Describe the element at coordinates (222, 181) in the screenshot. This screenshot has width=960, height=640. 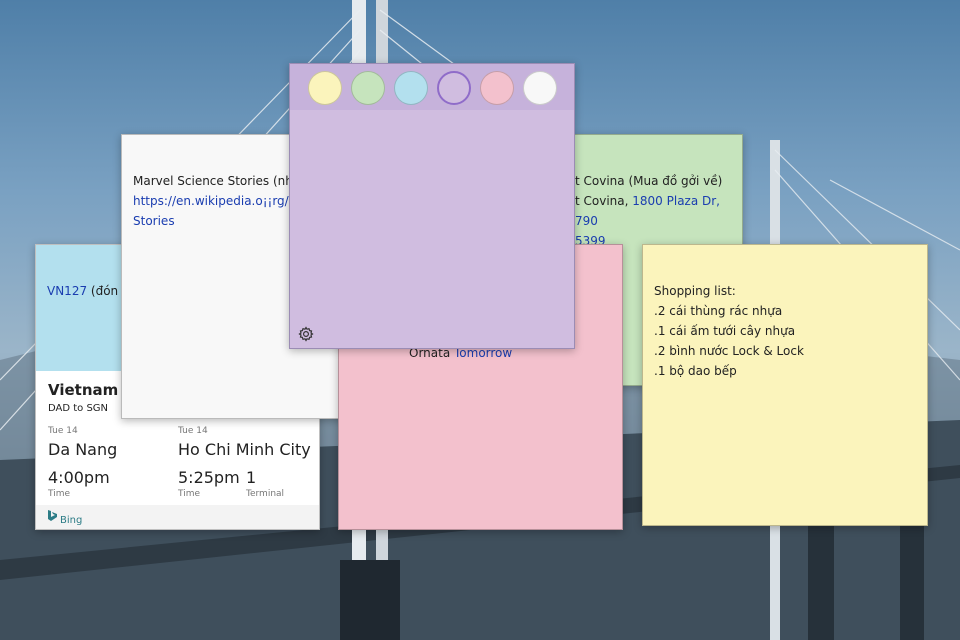
I see `marvel-line-1: Marvel Science Stories (nhớ c` at that location.